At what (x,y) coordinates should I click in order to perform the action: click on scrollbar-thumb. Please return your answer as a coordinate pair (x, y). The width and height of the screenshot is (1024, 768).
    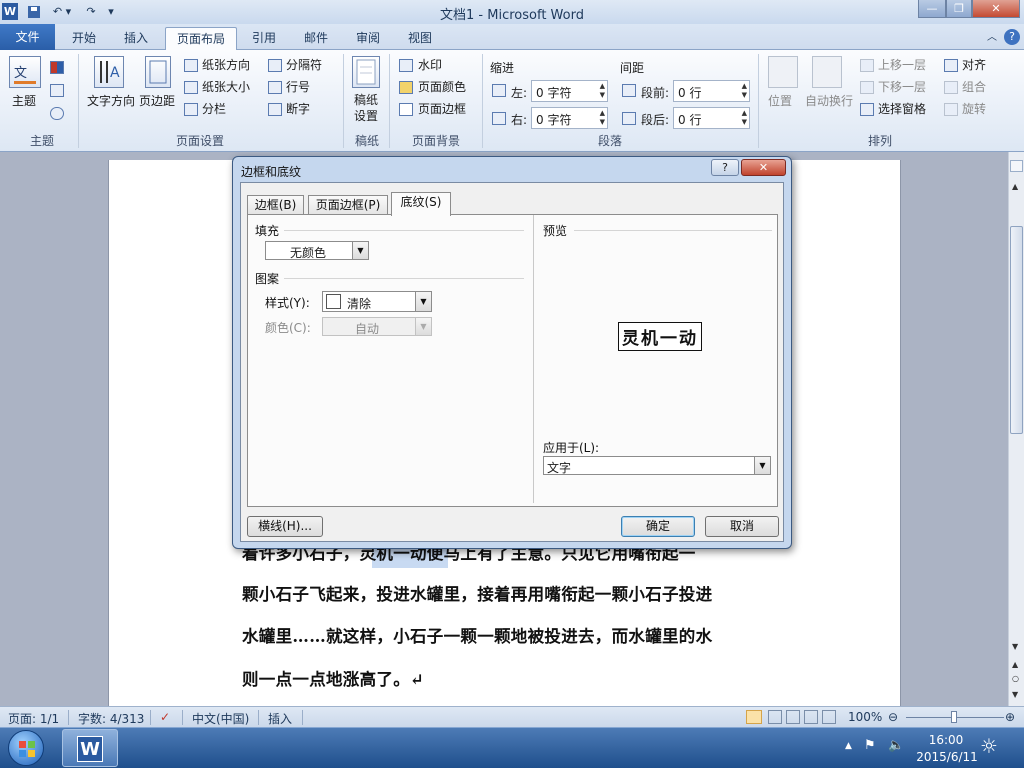
    Looking at the image, I should click on (1016, 330).